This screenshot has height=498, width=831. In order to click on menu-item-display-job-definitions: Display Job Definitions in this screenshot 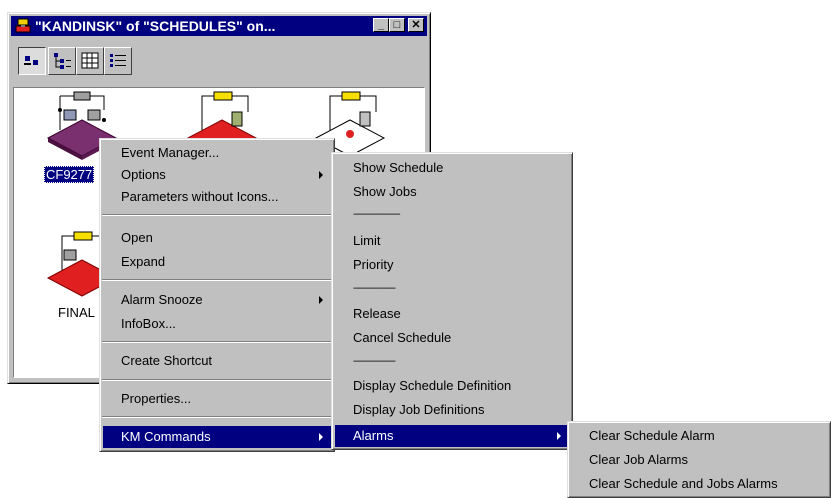, I will do `click(452, 410)`.